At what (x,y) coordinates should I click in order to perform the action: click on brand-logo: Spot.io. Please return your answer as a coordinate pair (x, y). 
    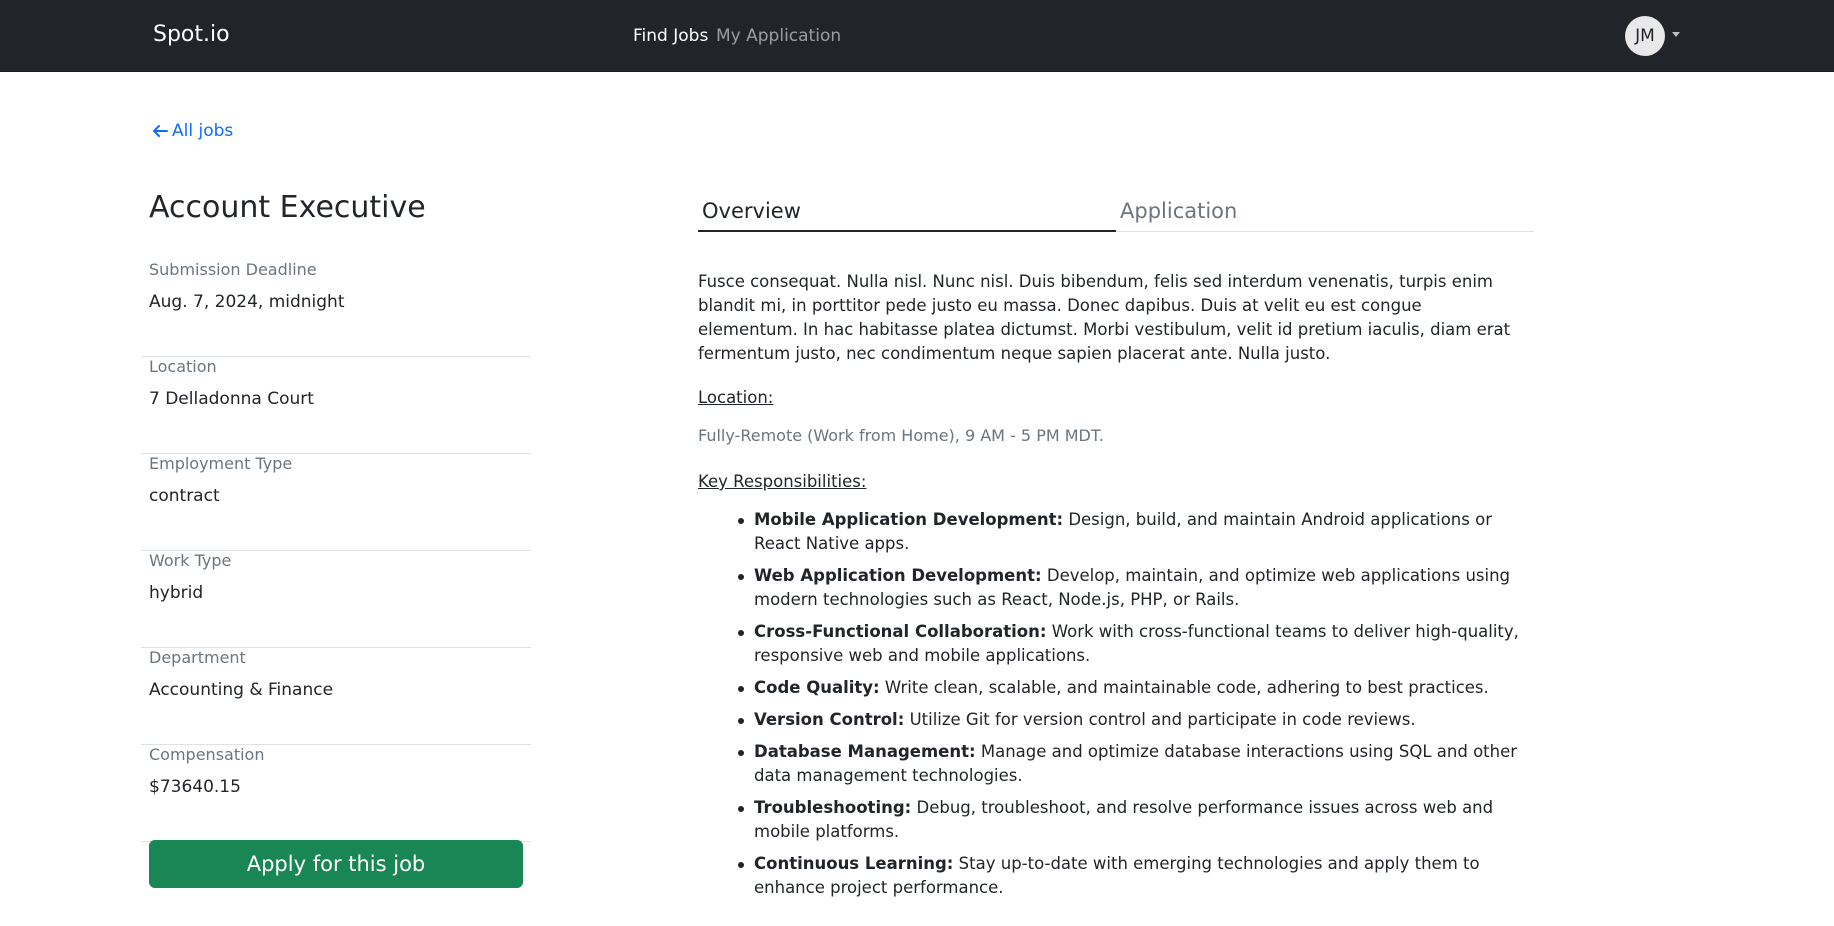
    Looking at the image, I should click on (191, 34).